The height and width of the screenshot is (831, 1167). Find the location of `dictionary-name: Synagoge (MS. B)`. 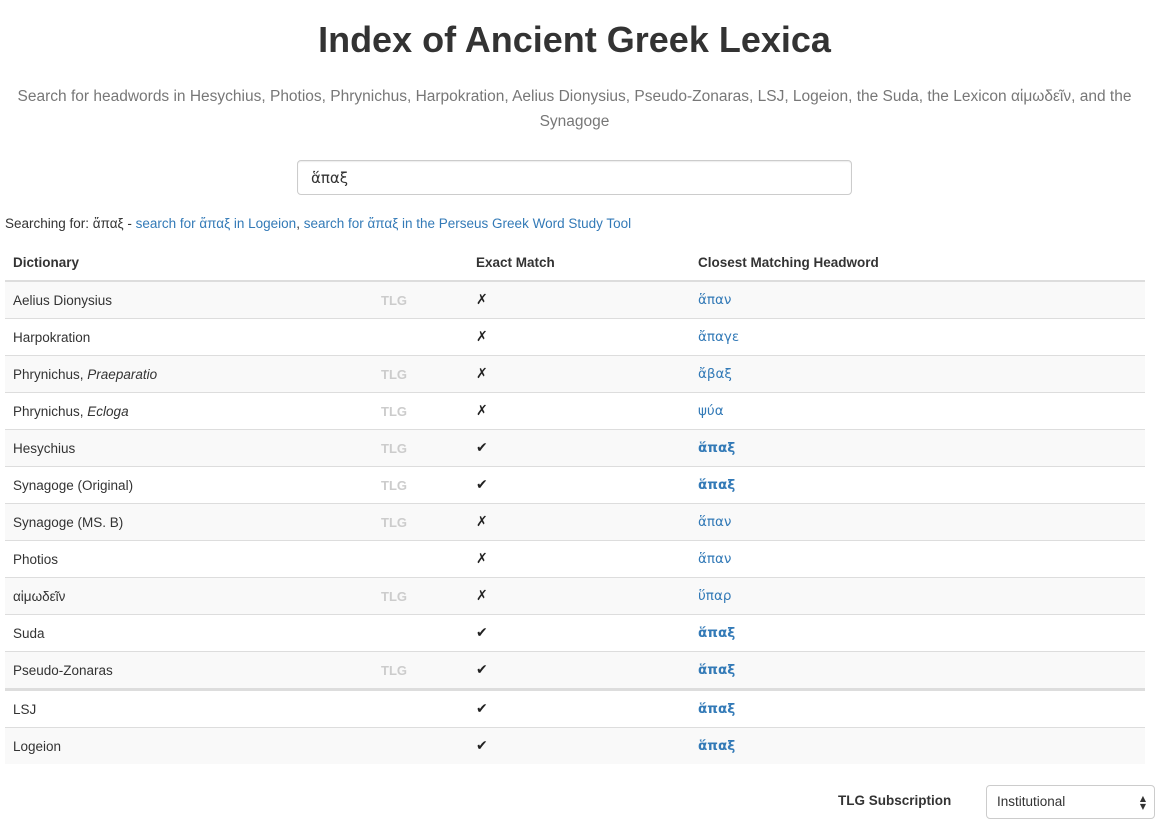

dictionary-name: Synagoge (MS. B) is located at coordinates (68, 522).